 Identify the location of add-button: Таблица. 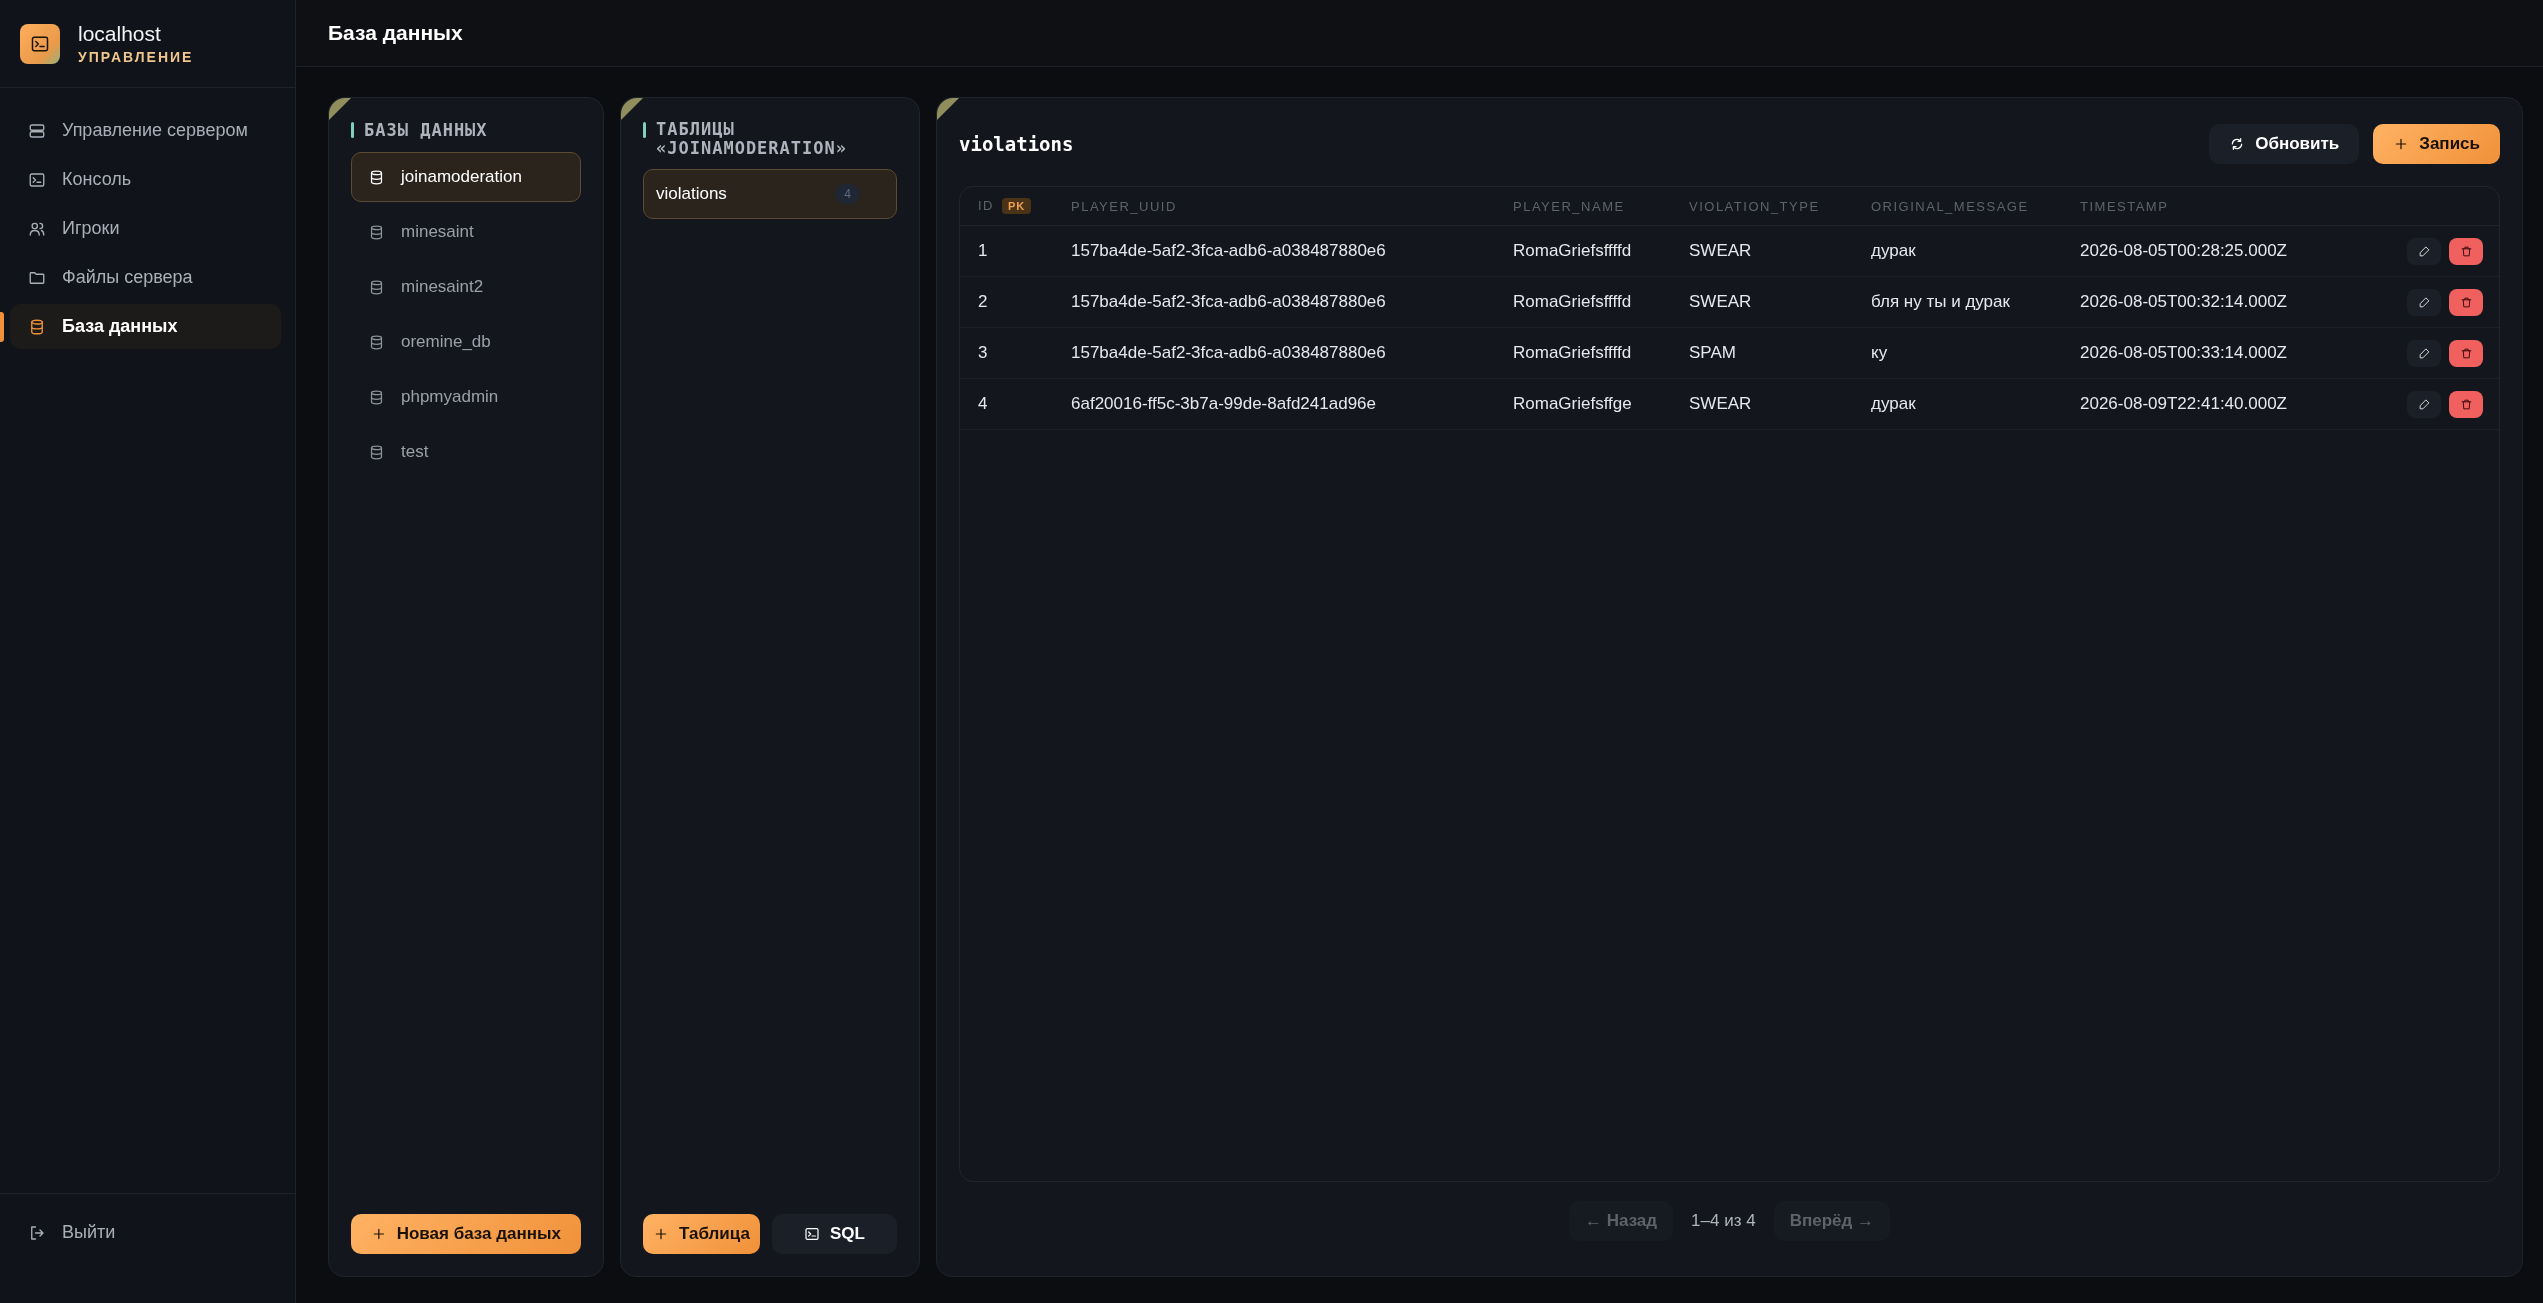
(701, 1234).